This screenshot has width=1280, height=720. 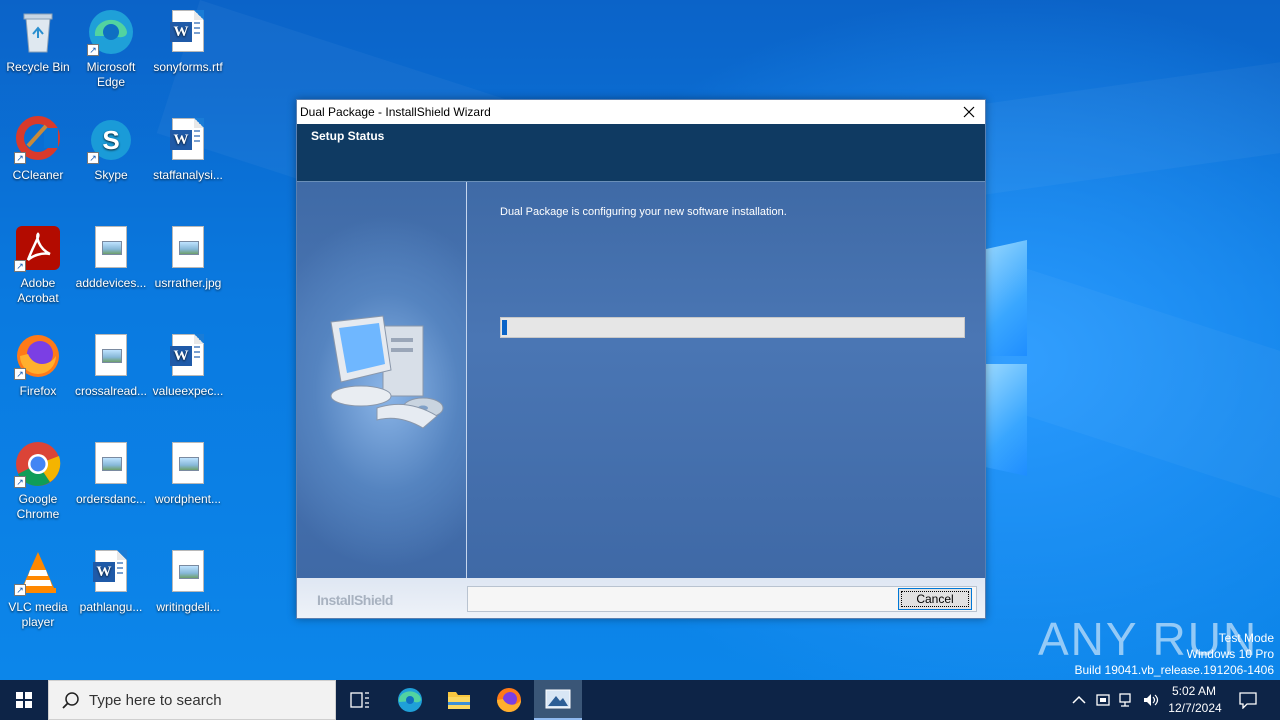 I want to click on icon-label: CCleaner, so click(x=38, y=175).